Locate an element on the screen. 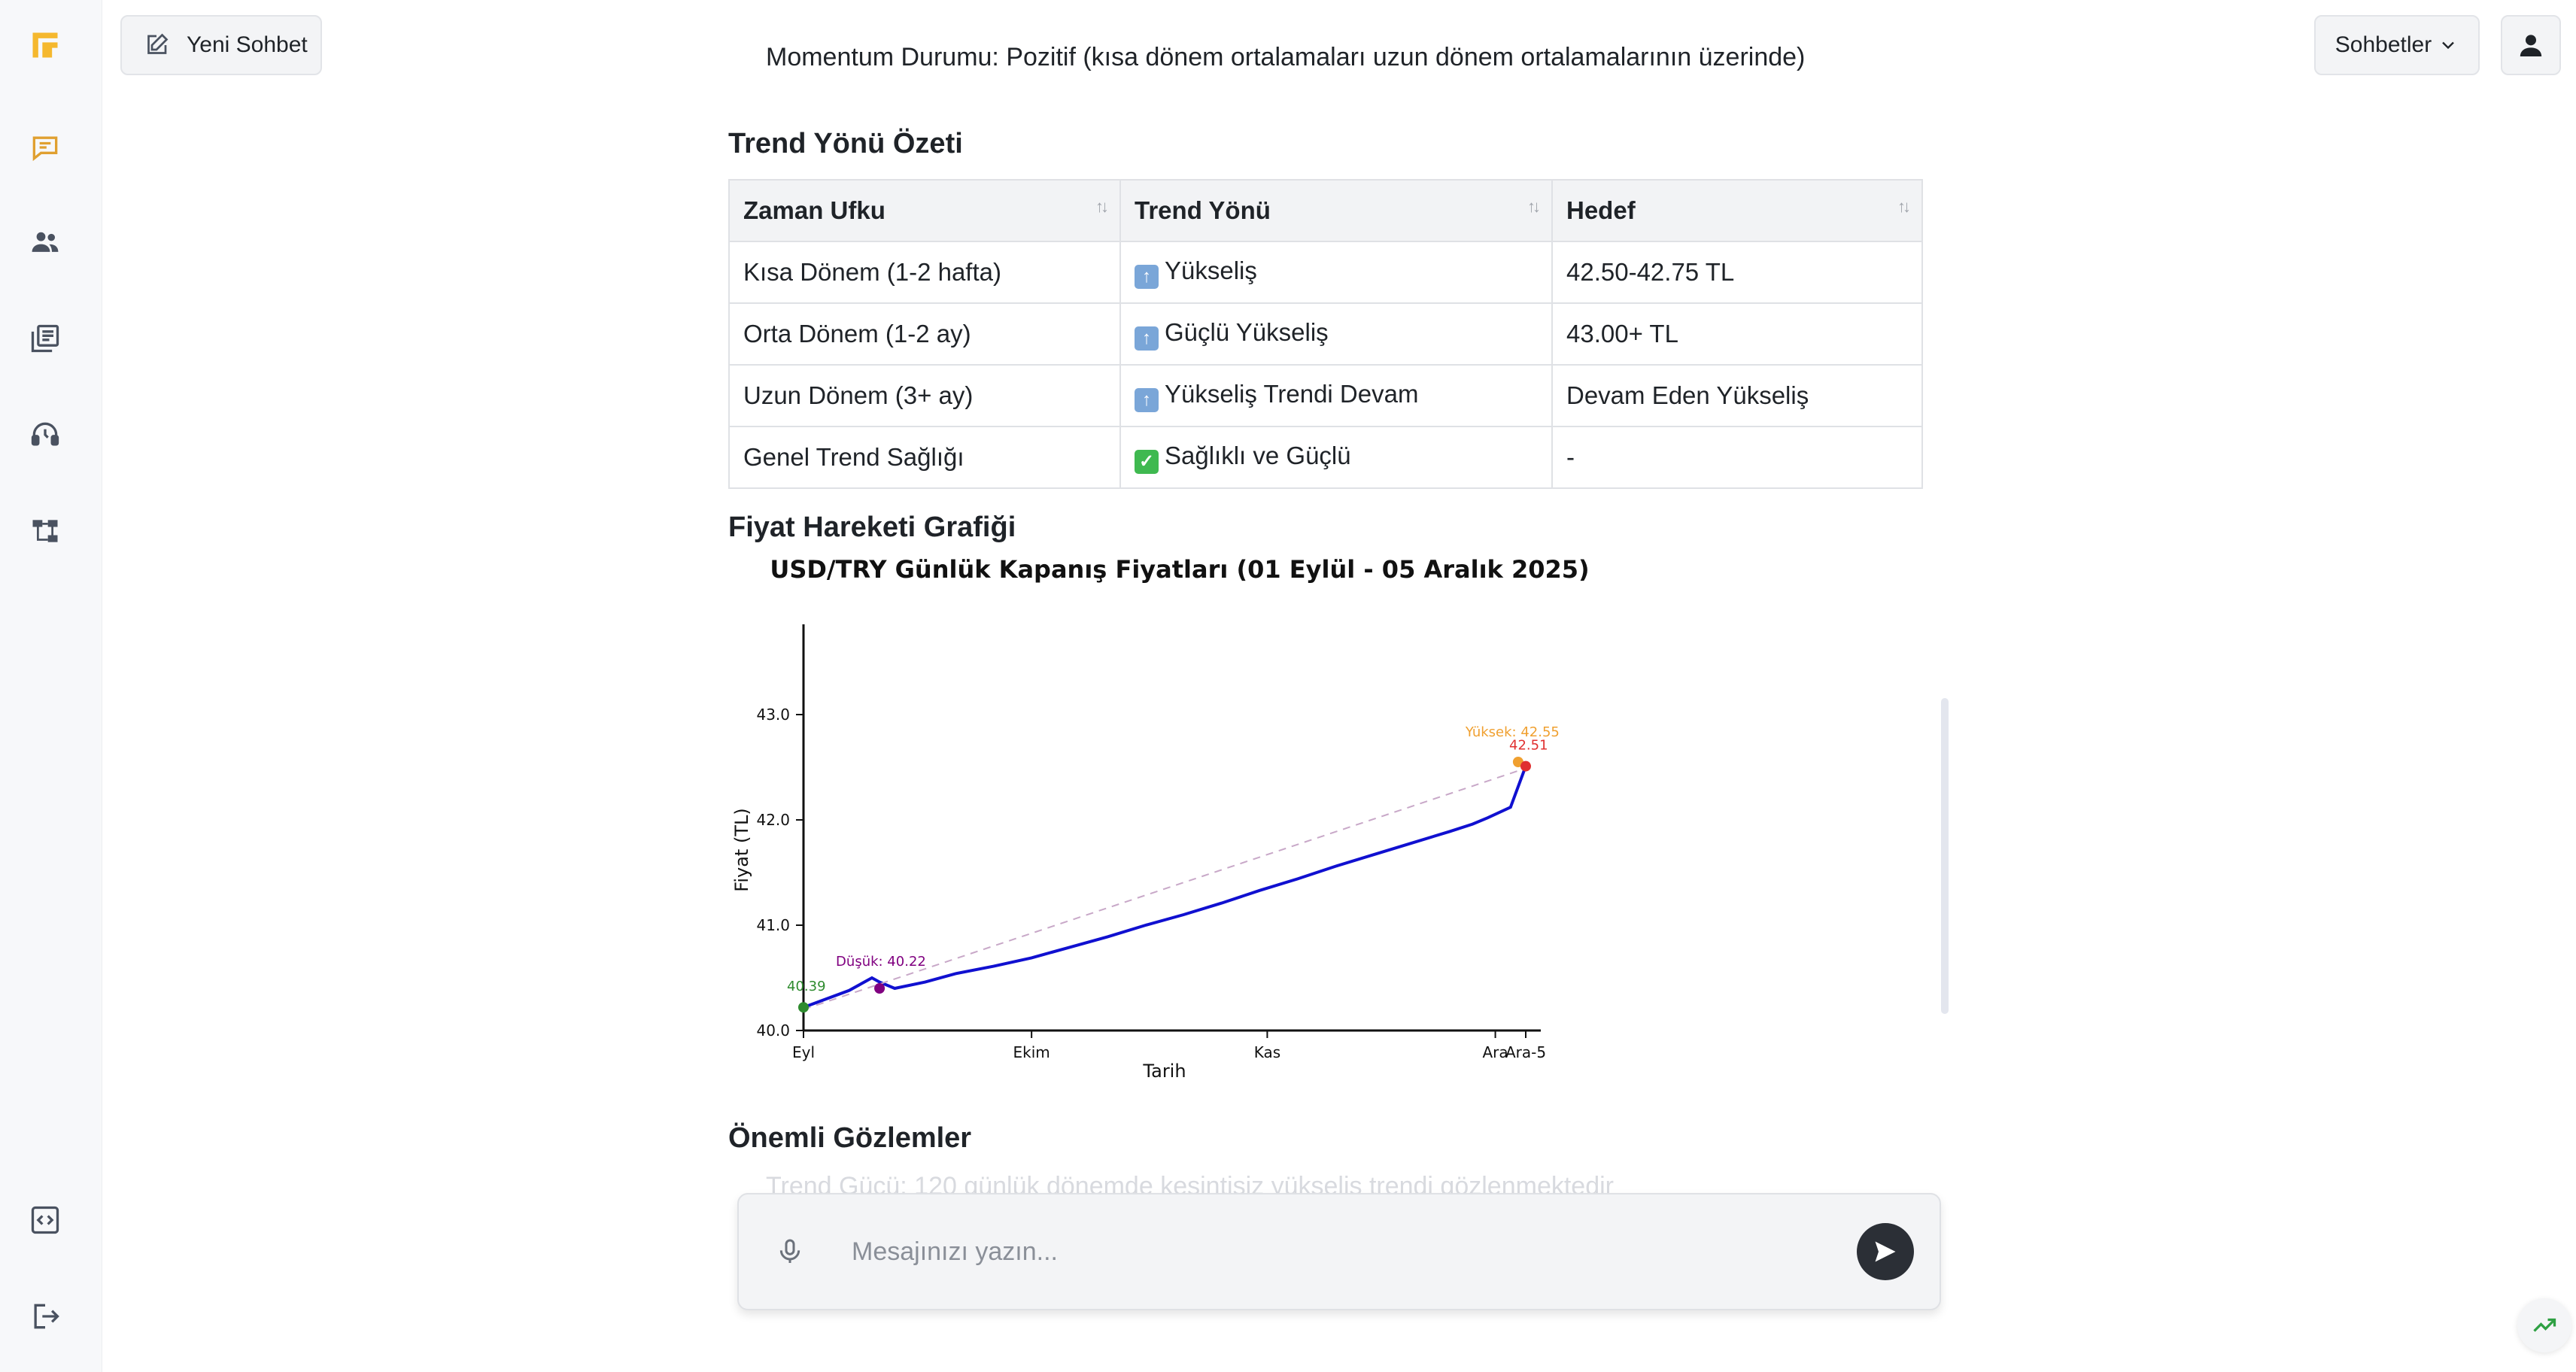  price-chart-heading: Fiyat Hareketi Grafiği is located at coordinates (872, 527).